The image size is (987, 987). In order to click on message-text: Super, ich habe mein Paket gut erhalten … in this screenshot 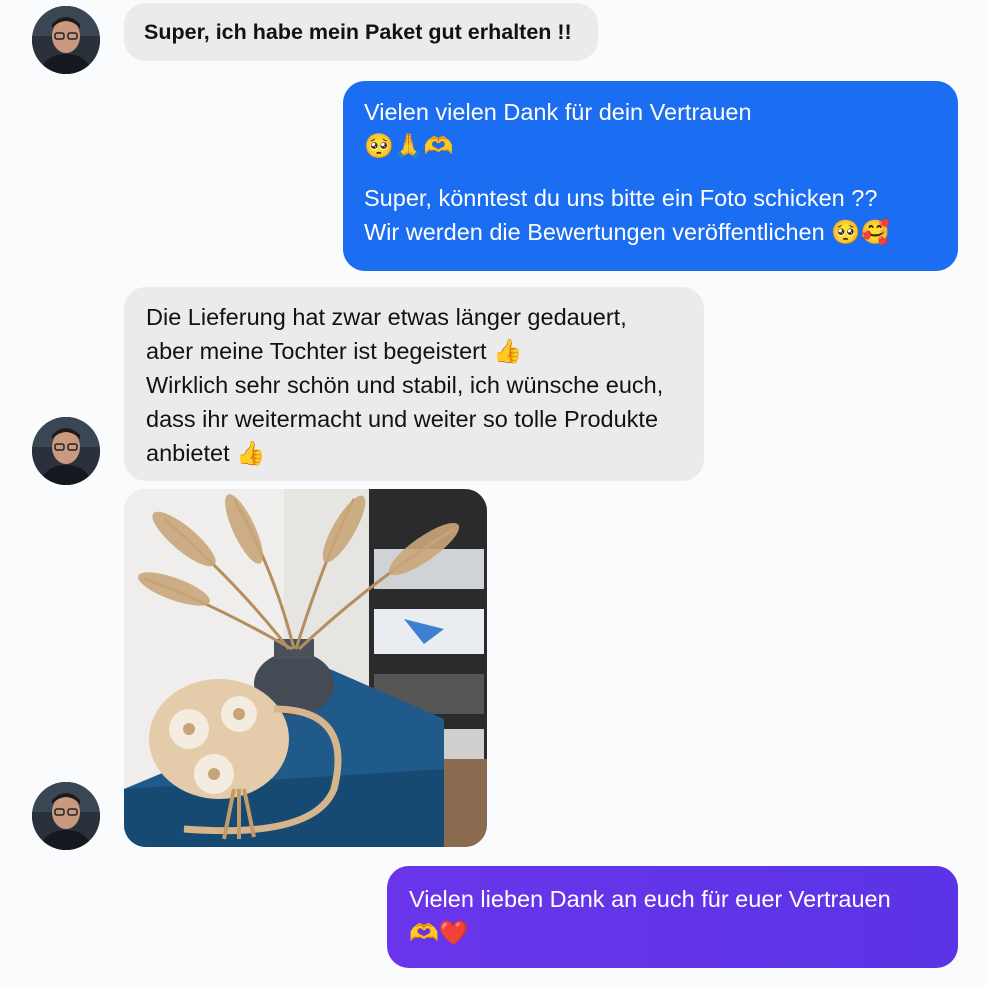, I will do `click(358, 32)`.